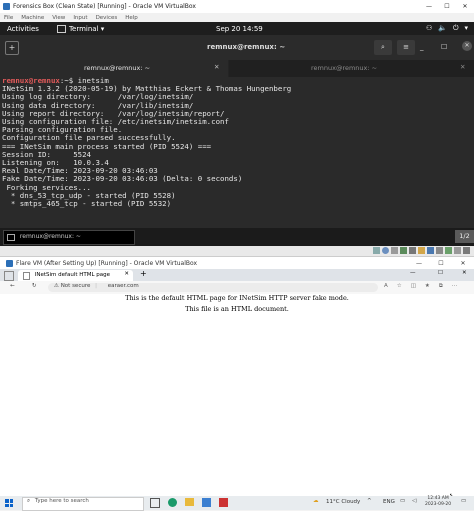  What do you see at coordinates (427, 286) in the screenshot?
I see `favorites-icon: ★` at bounding box center [427, 286].